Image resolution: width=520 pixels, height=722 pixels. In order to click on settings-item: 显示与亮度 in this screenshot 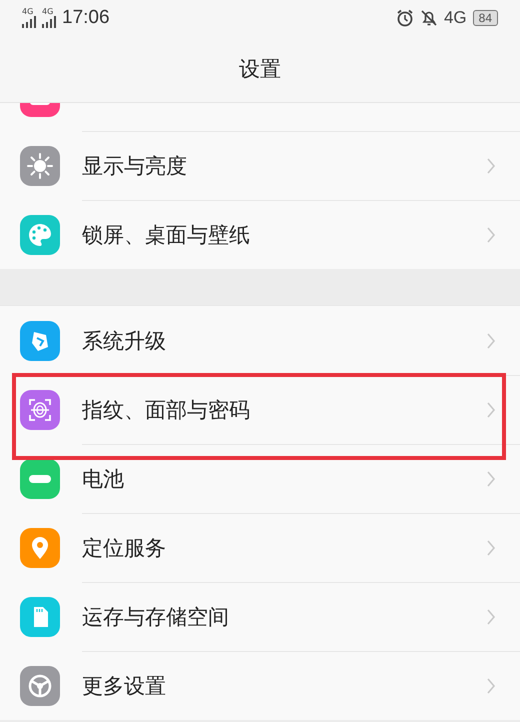, I will do `click(260, 165)`.